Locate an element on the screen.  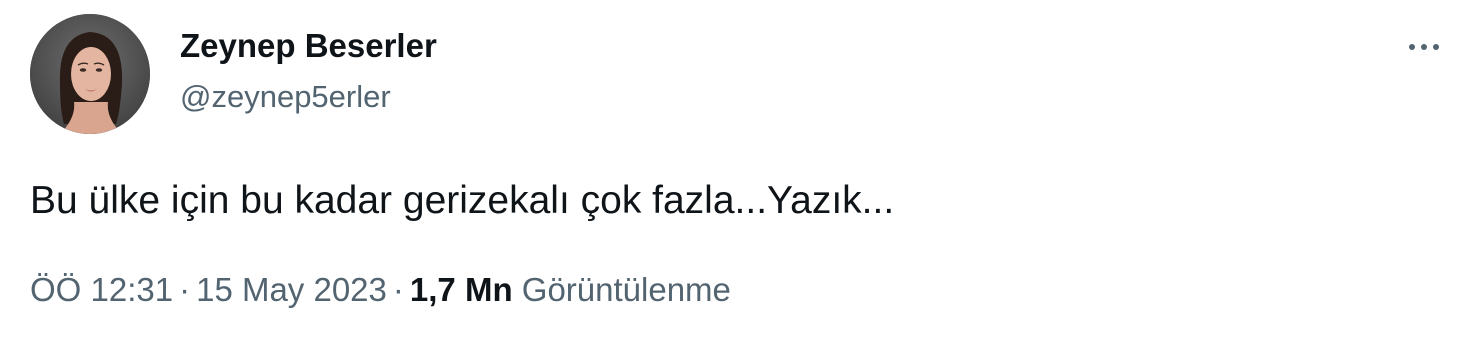
author-display-name: Zeynep Beserler is located at coordinates (308, 46).